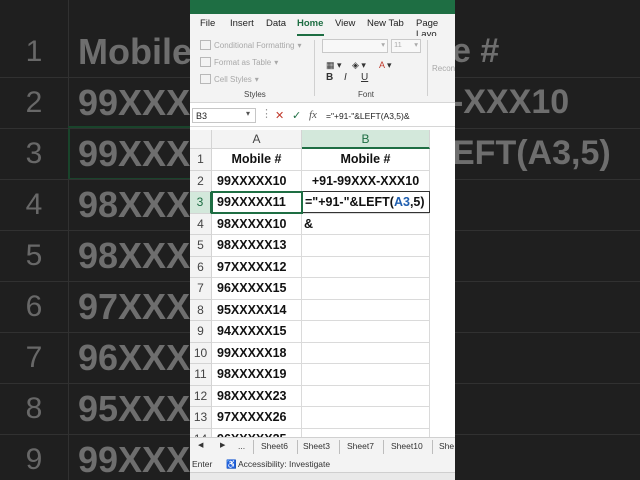  Describe the element at coordinates (366, 224) in the screenshot. I see `cell-b: &` at that location.